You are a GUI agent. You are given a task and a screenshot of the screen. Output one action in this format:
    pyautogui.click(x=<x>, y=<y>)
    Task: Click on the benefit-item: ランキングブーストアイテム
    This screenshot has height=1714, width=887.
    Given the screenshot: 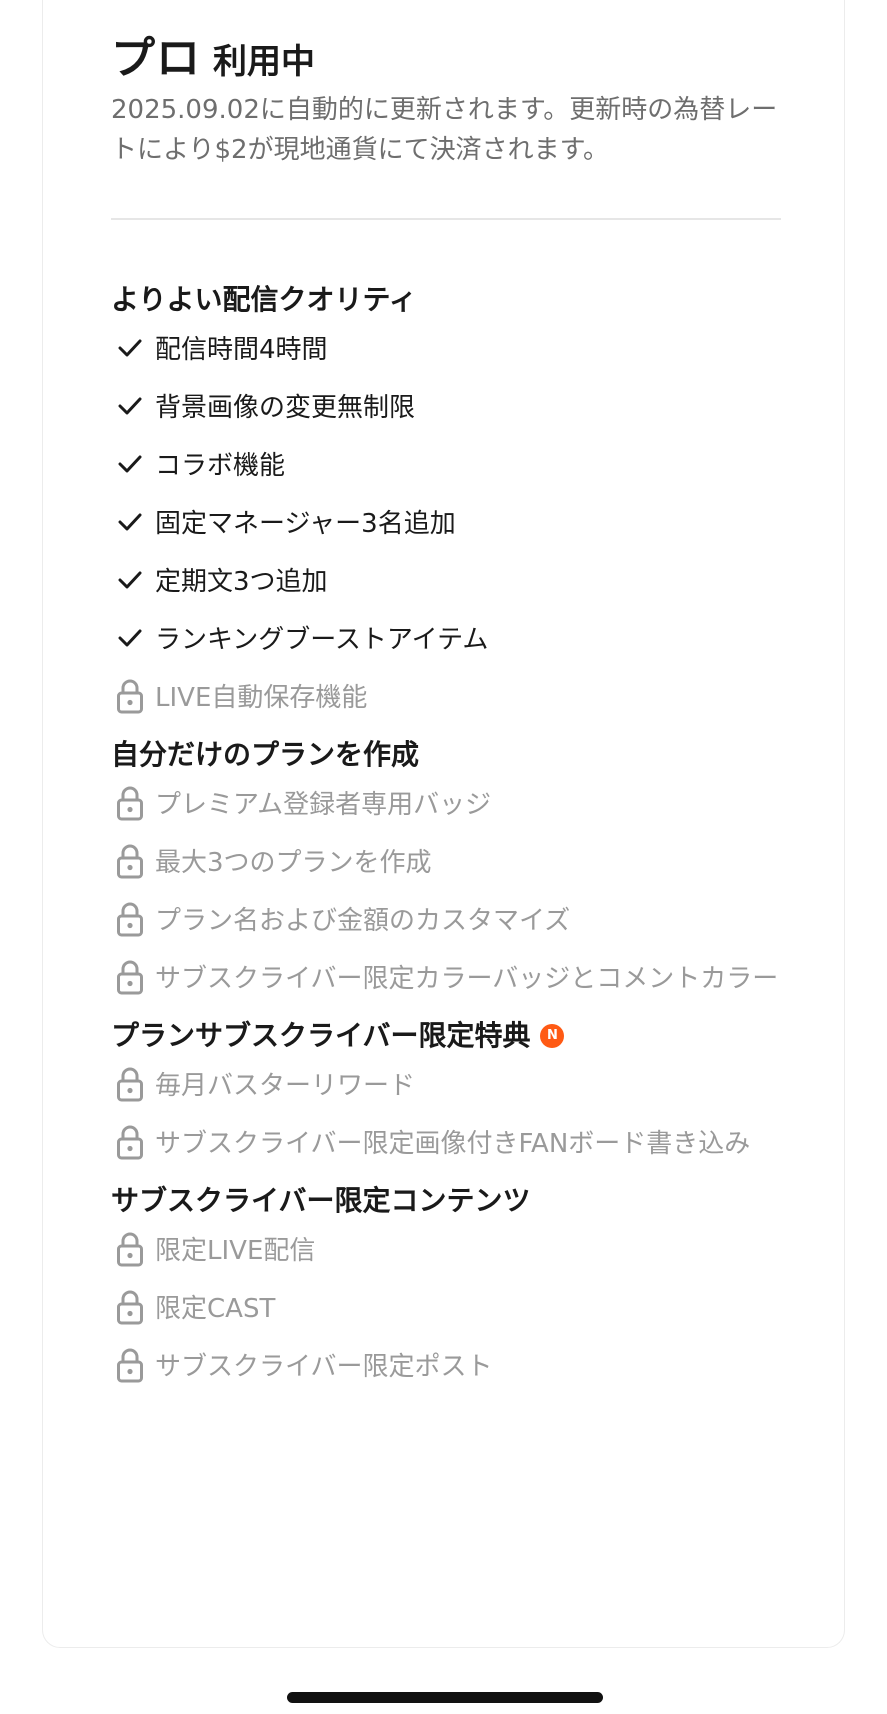 What is the action you would take?
    pyautogui.click(x=446, y=640)
    